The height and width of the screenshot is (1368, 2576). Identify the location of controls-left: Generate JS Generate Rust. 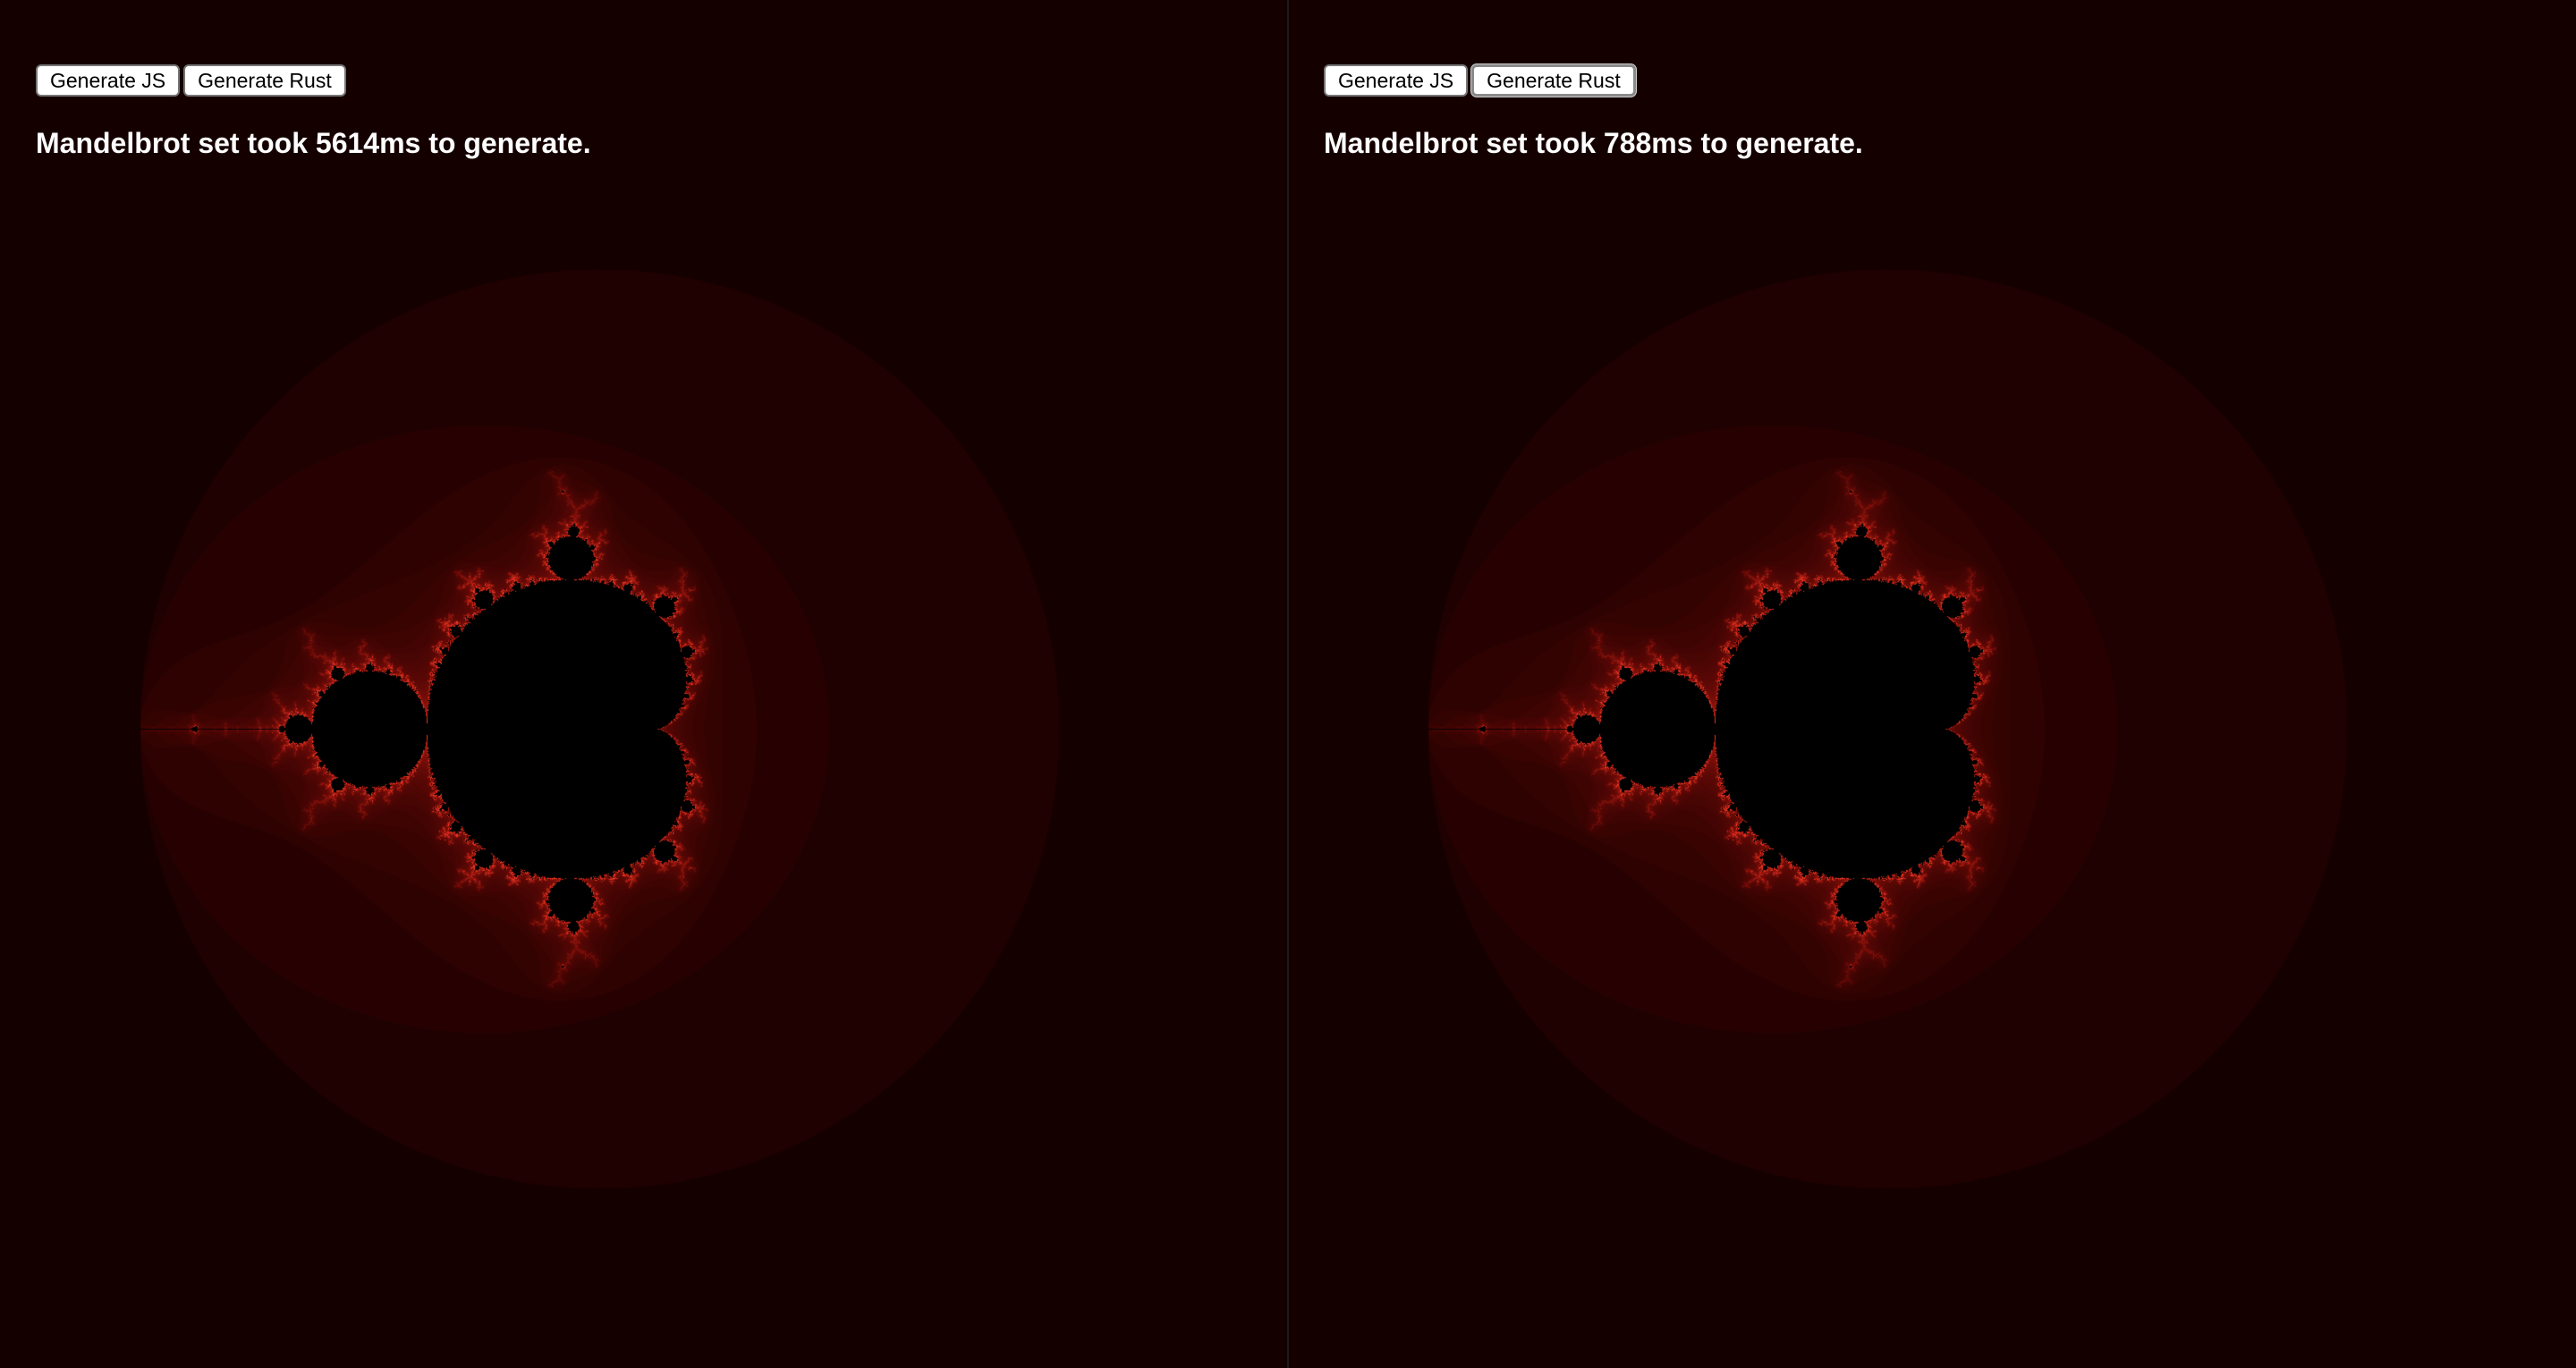
(191, 81).